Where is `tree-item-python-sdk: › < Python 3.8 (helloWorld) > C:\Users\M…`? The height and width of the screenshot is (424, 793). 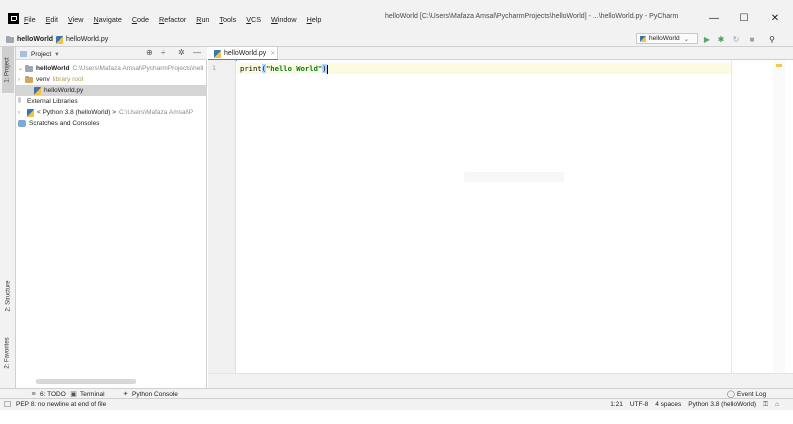 tree-item-python-sdk: › < Python 3.8 (helloWorld) > C:\Users\M… is located at coordinates (111, 112).